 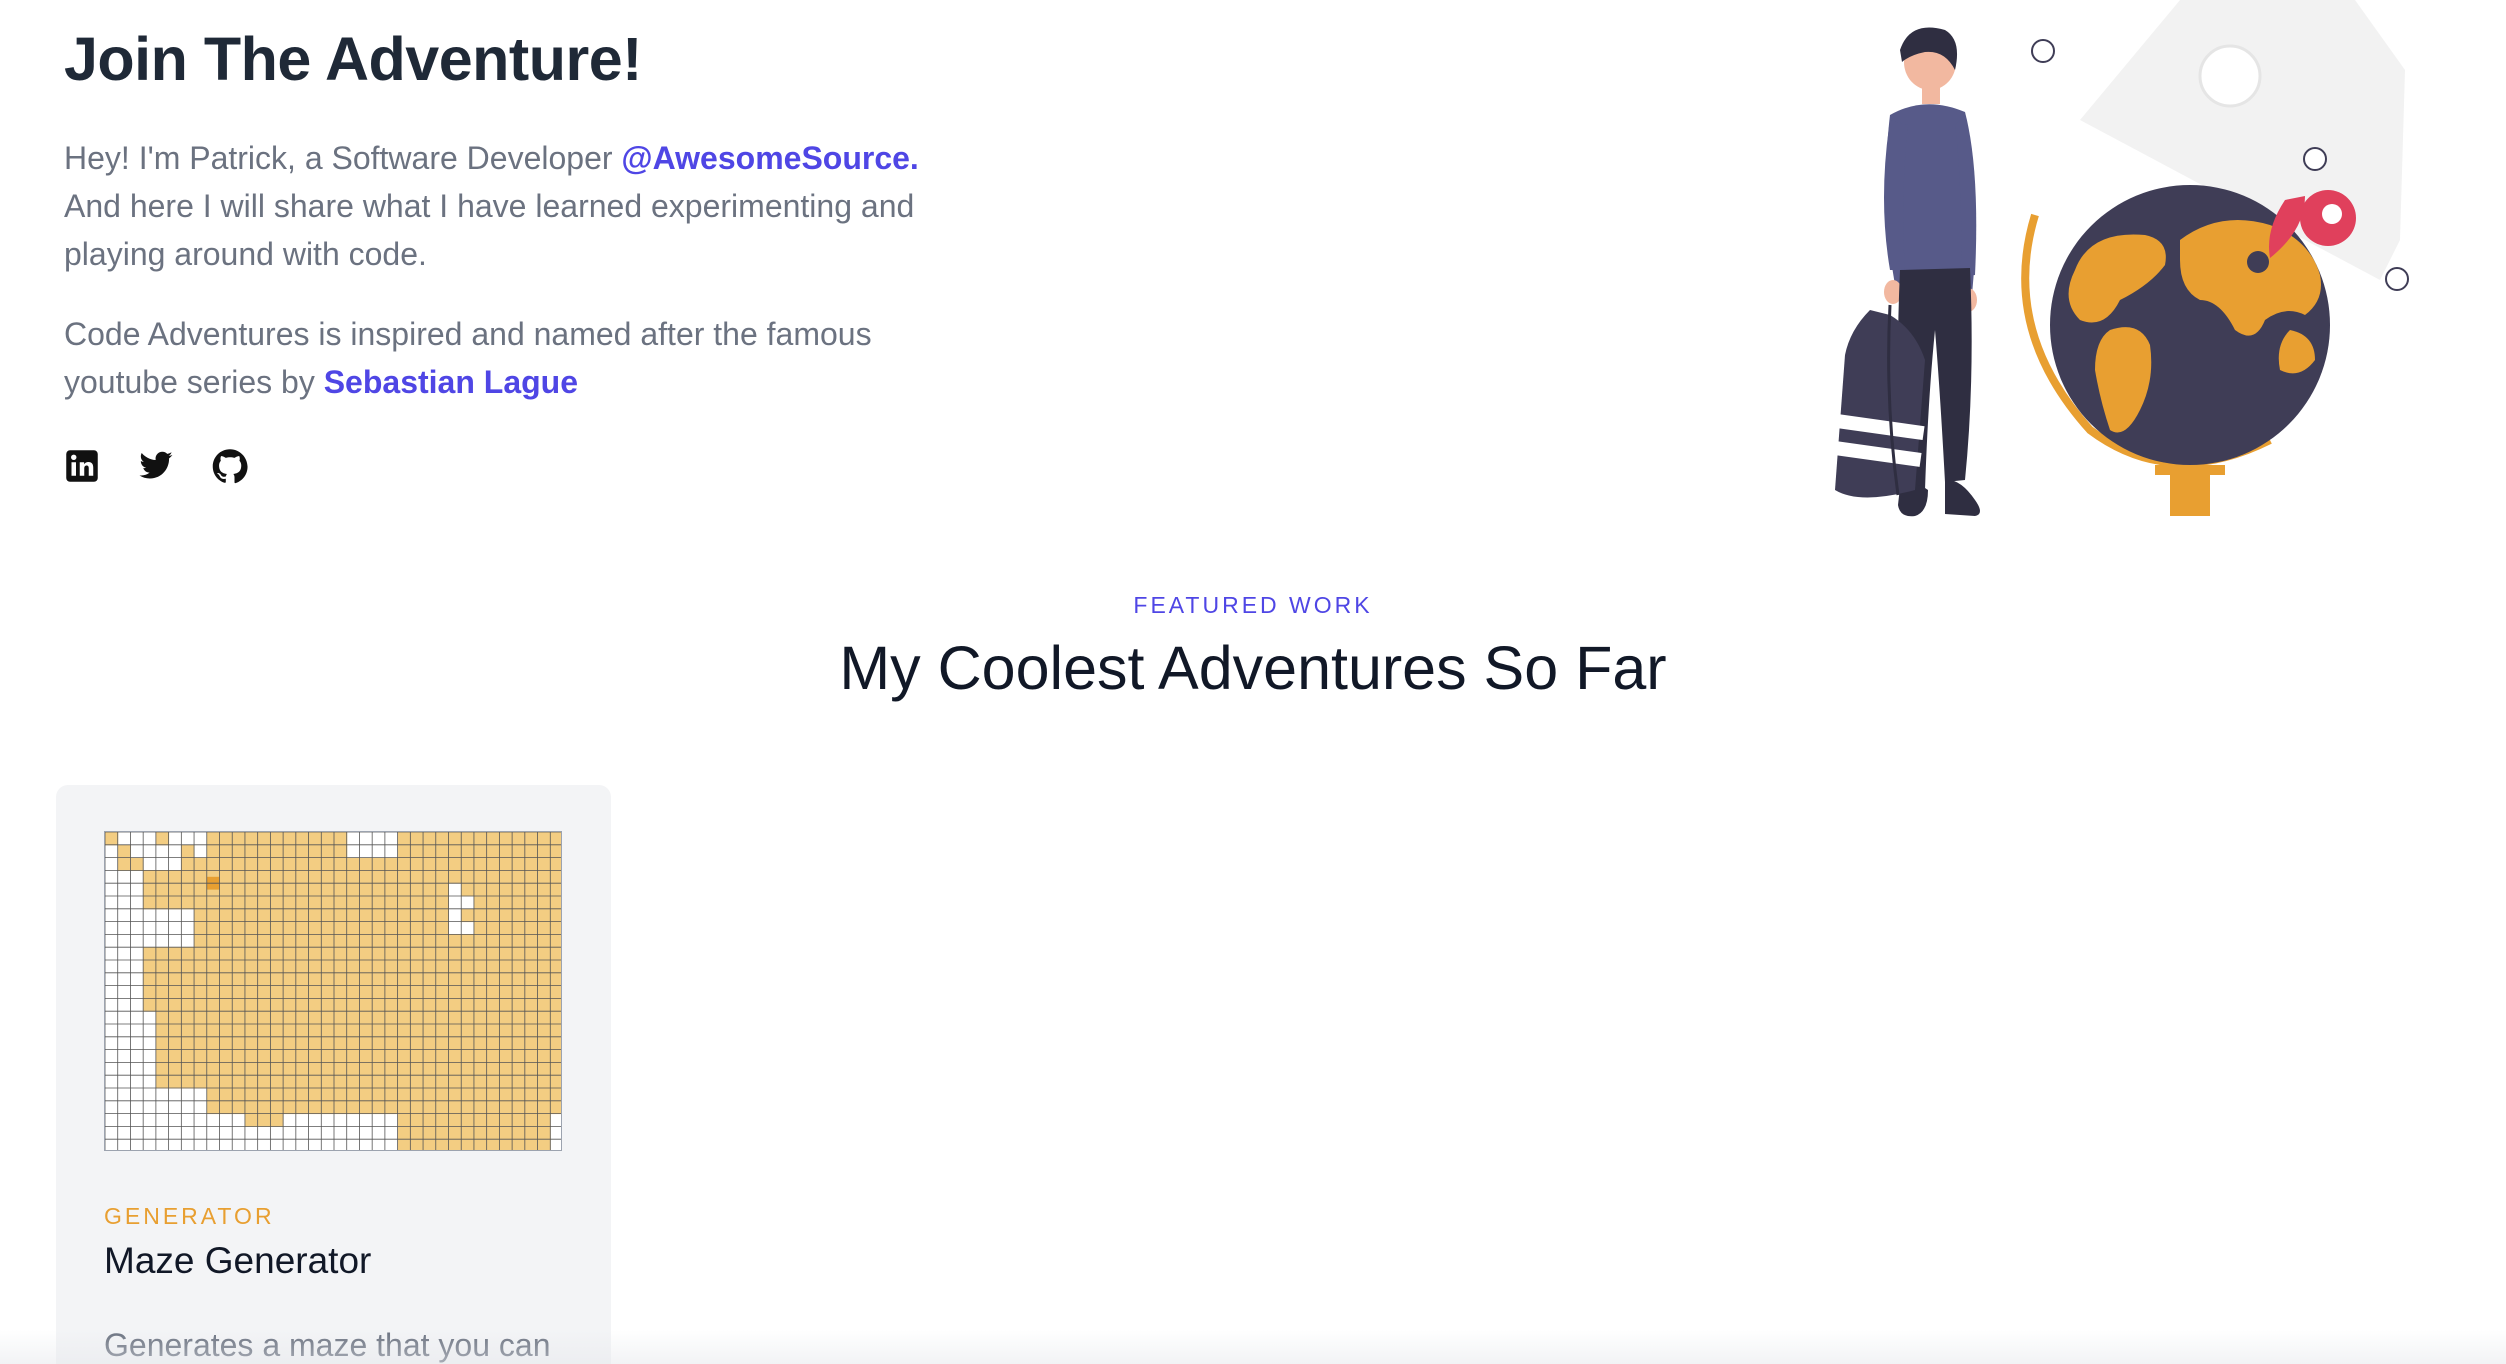 What do you see at coordinates (343, 158) in the screenshot?
I see `hero-intro-before: Hey! I'm Patrick, a Software Developer` at bounding box center [343, 158].